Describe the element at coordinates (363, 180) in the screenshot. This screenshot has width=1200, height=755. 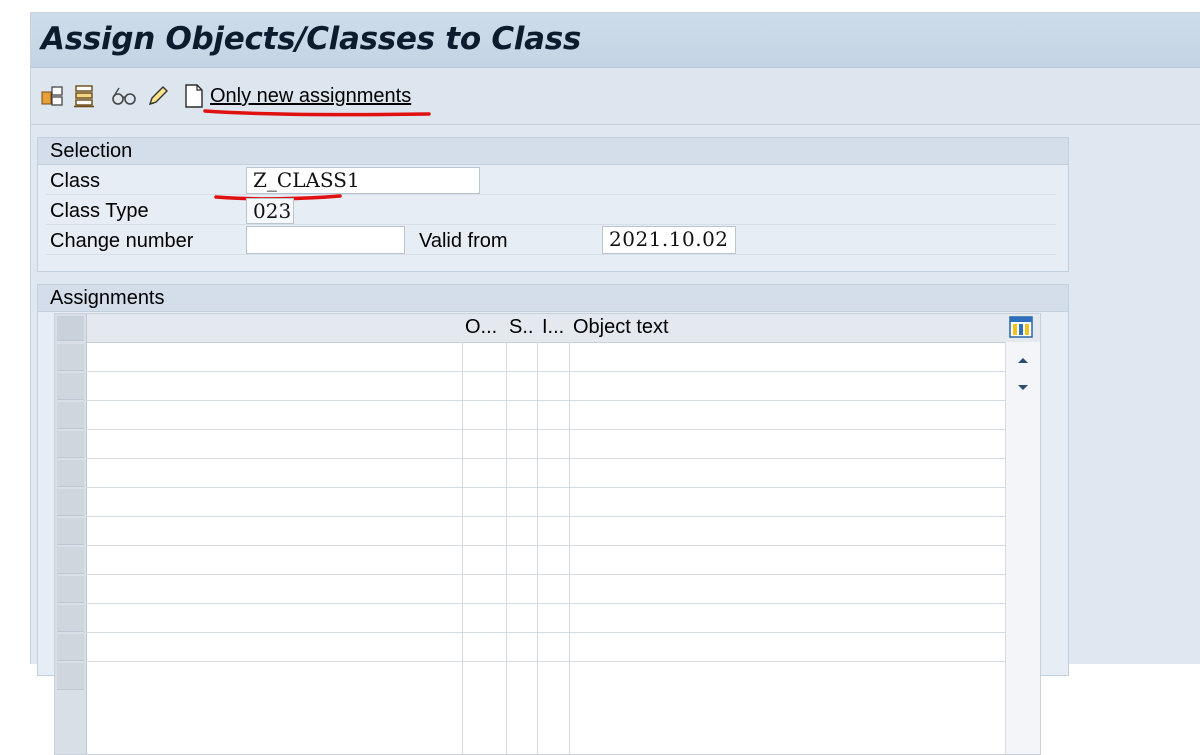
I see `class-field: Z_CLASS1` at that location.